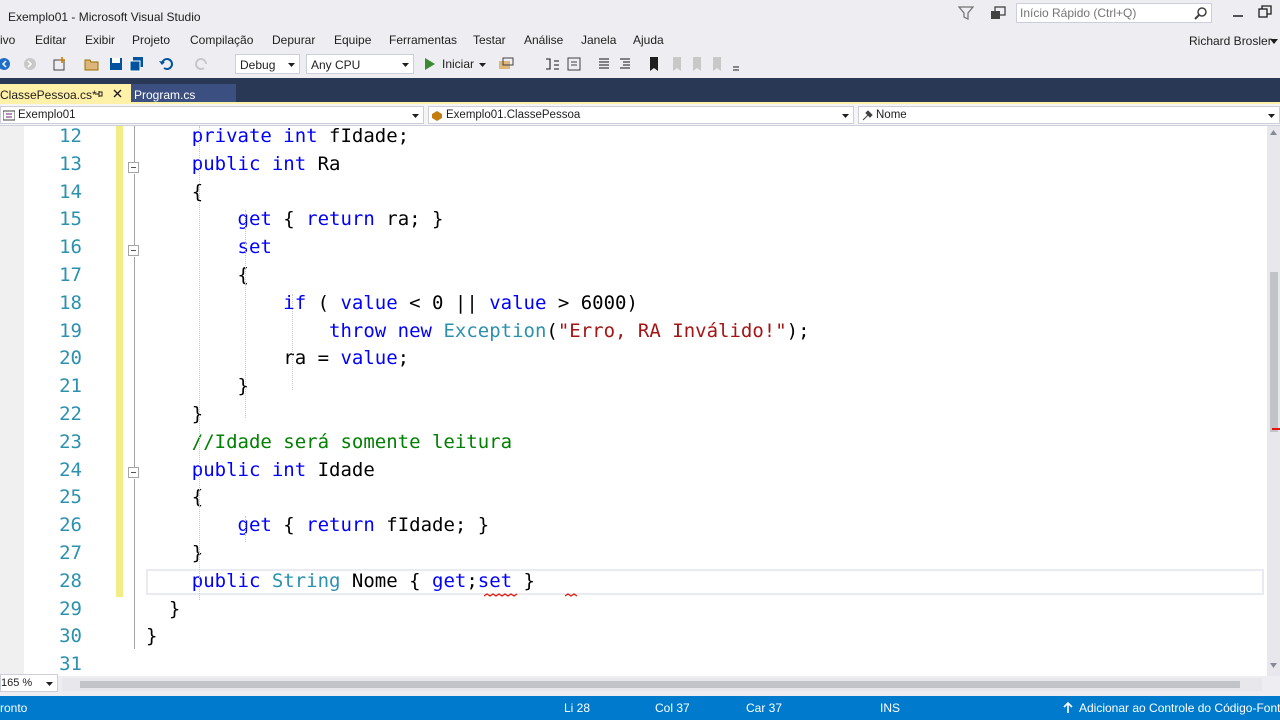 The image size is (1280, 720). What do you see at coordinates (183, 94) in the screenshot?
I see `tab-program: Program.cs` at bounding box center [183, 94].